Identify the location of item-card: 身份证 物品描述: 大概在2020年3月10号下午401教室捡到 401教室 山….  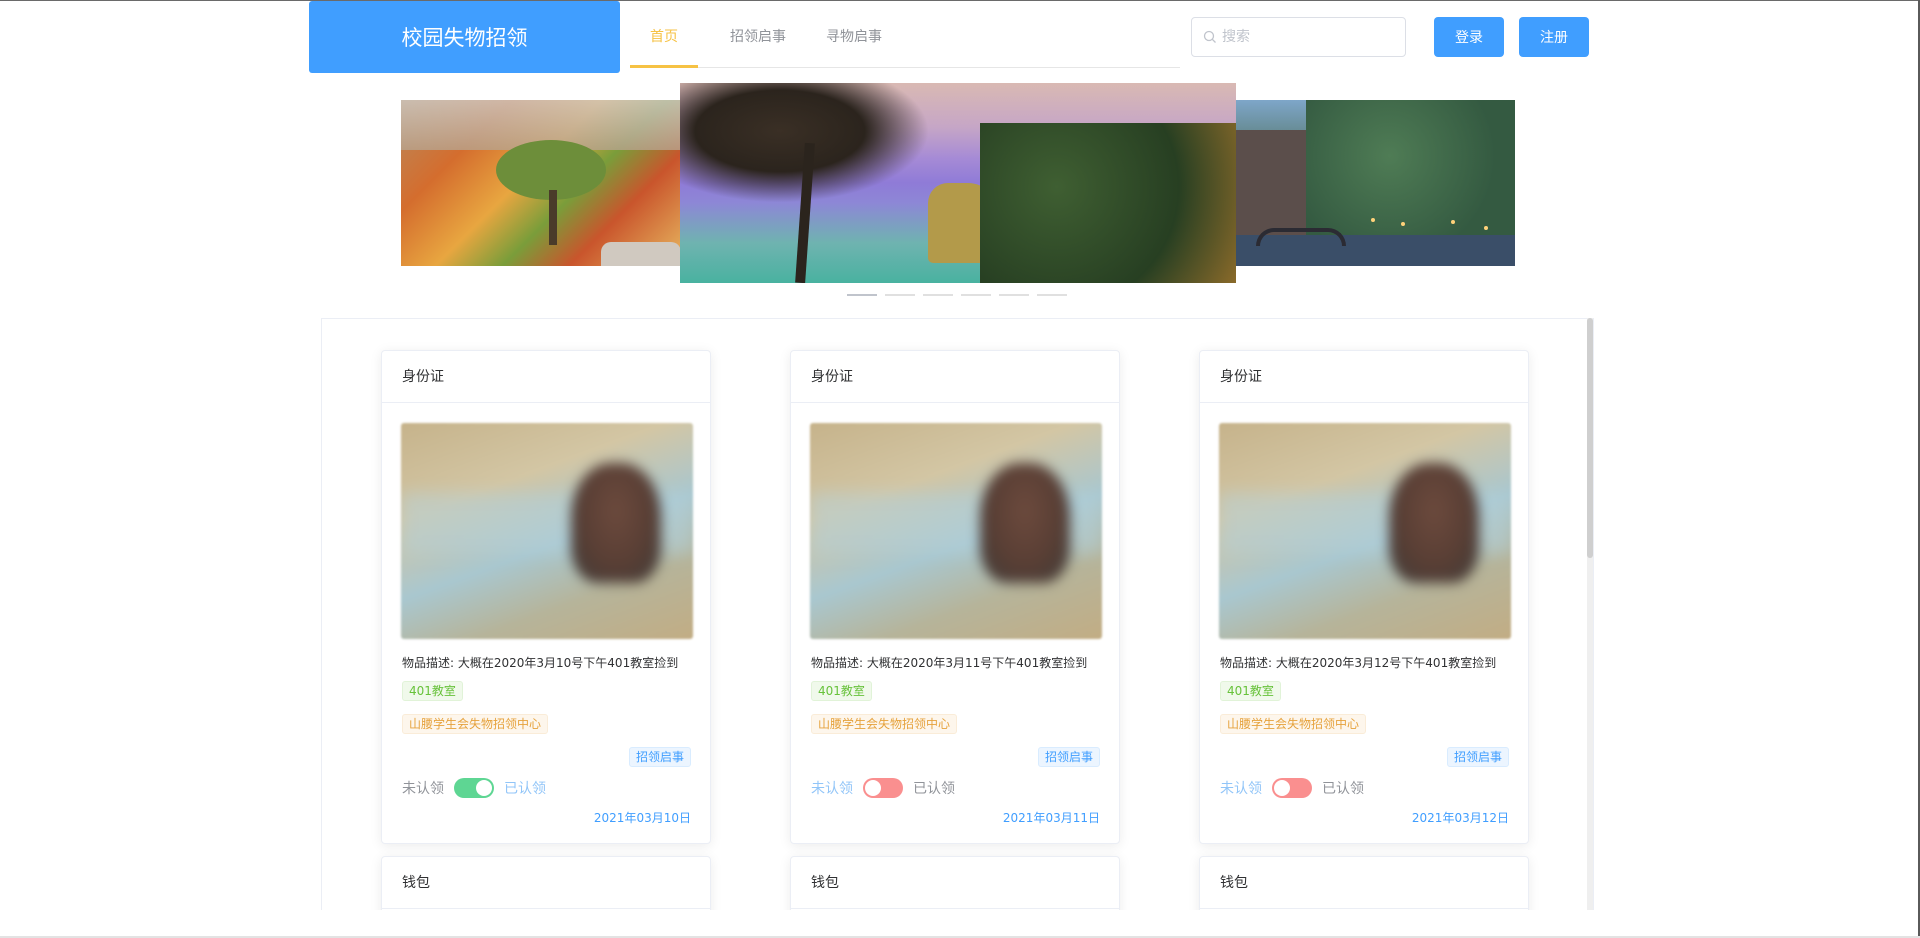
(546, 597).